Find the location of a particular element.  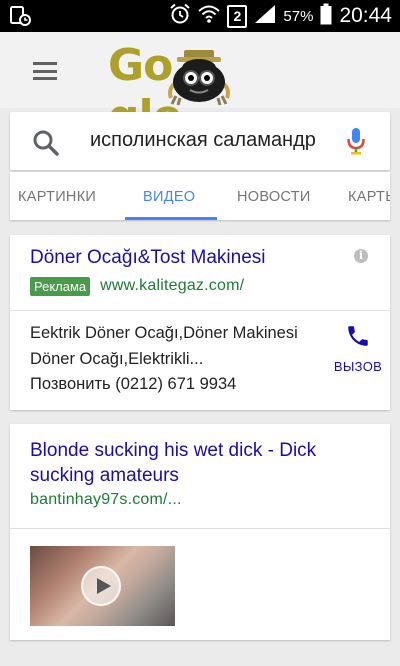

tab-news: НОВОСТИ is located at coordinates (274, 196).